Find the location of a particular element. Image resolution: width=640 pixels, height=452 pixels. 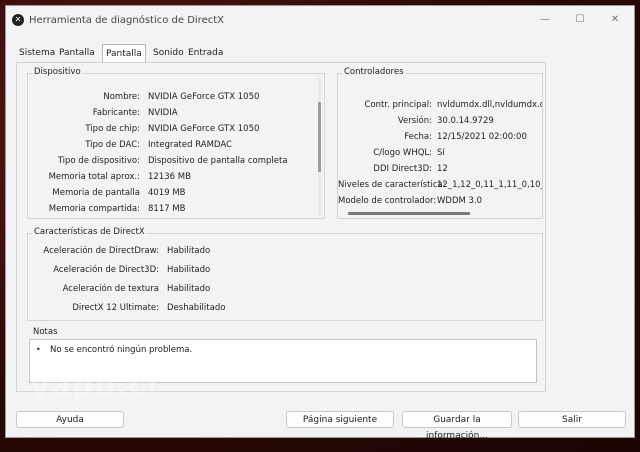

tab-pantalla-2: Pantalla 2 is located at coordinates (124, 60).